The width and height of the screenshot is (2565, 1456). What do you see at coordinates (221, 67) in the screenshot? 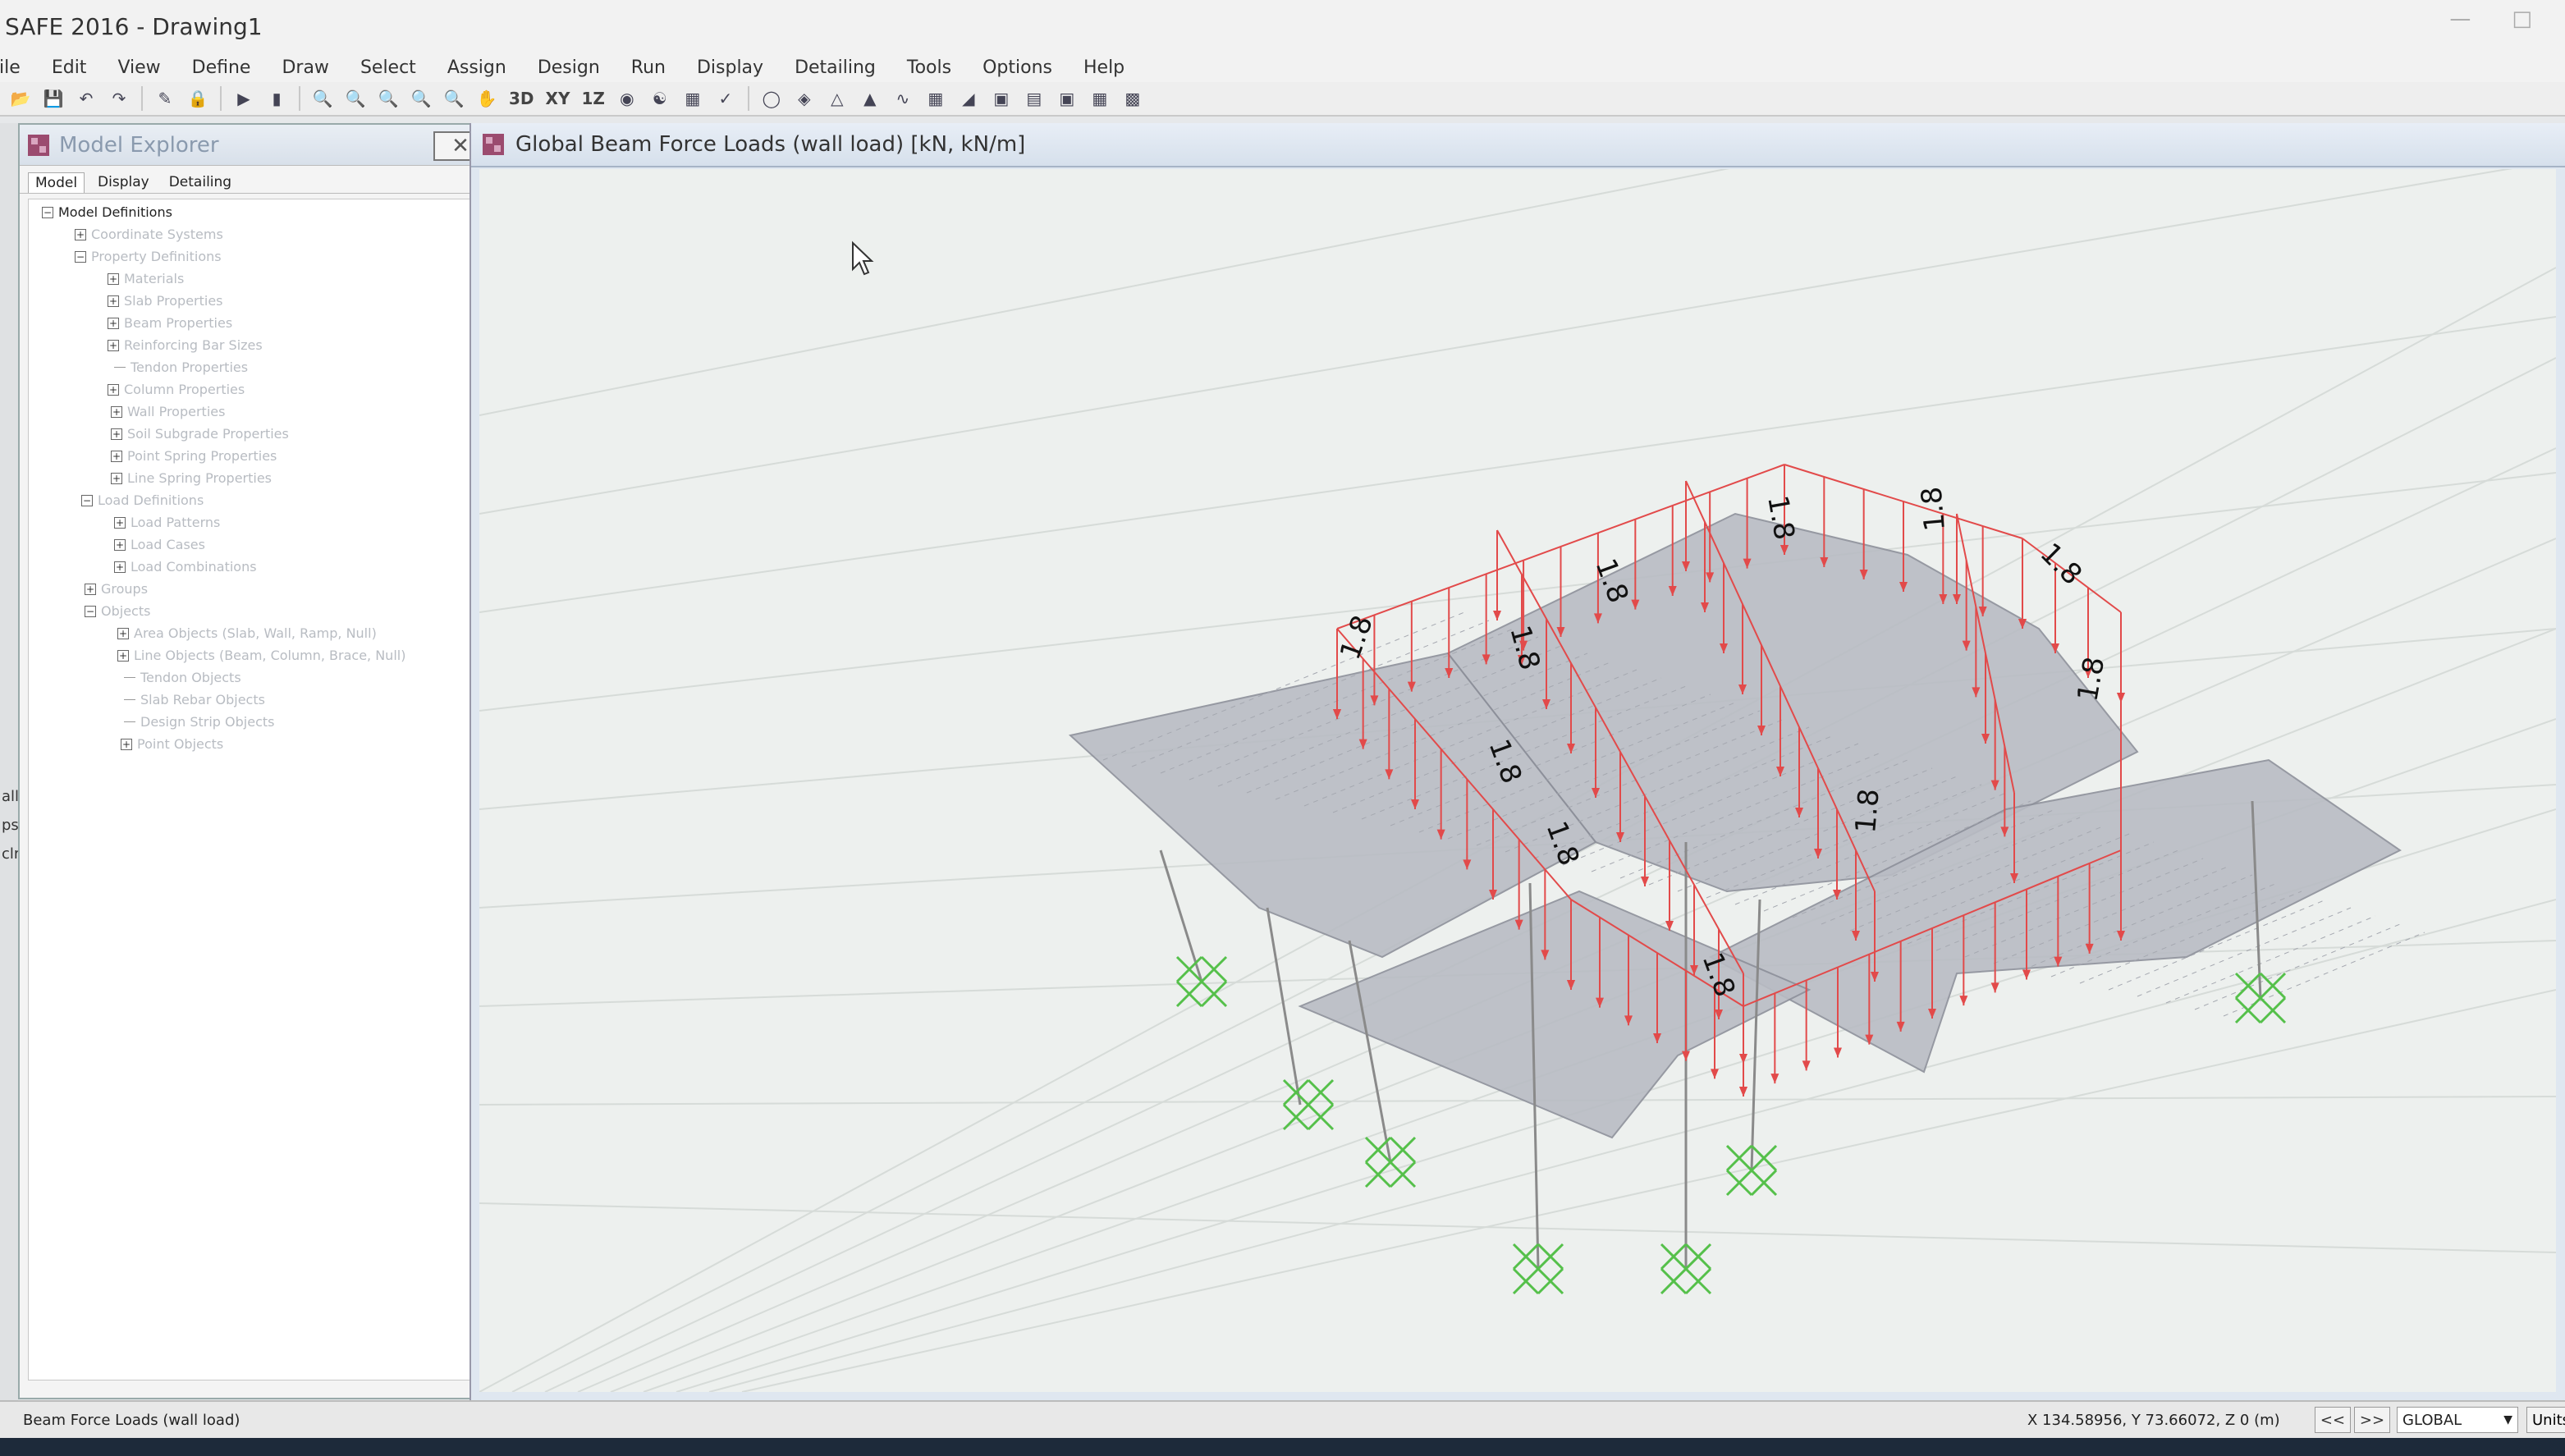
I see `menu-define: Define` at bounding box center [221, 67].